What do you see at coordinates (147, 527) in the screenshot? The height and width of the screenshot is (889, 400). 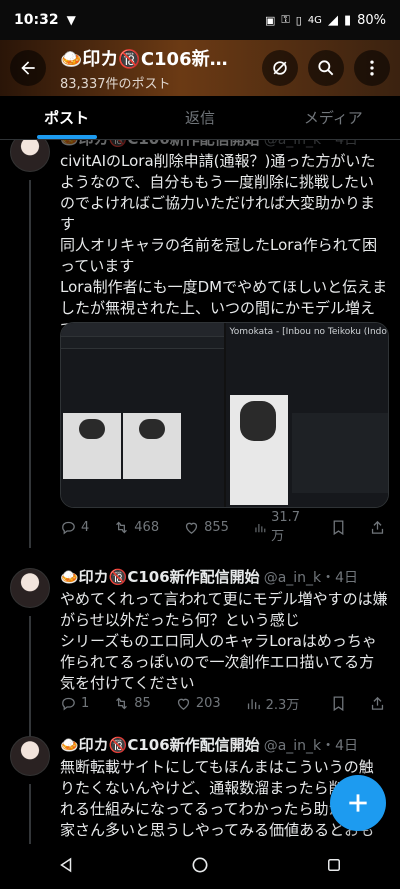 I see `repost-count: 468` at bounding box center [147, 527].